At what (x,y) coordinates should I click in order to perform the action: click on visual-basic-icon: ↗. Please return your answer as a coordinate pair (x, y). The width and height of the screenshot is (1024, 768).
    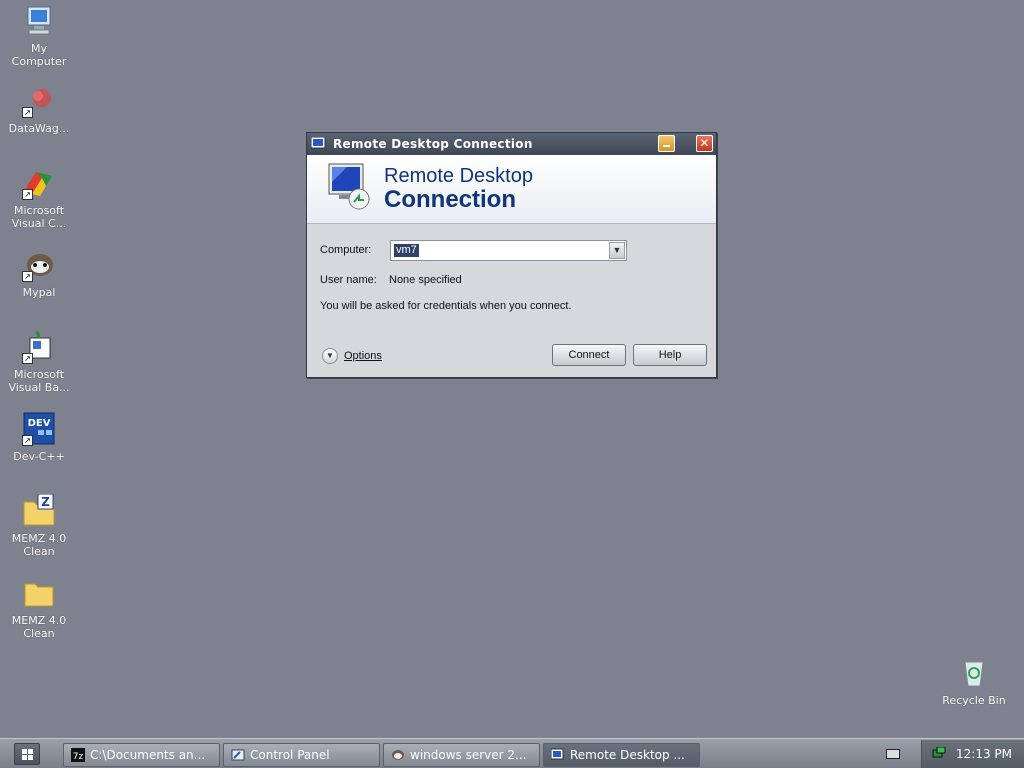
    Looking at the image, I should click on (39, 347).